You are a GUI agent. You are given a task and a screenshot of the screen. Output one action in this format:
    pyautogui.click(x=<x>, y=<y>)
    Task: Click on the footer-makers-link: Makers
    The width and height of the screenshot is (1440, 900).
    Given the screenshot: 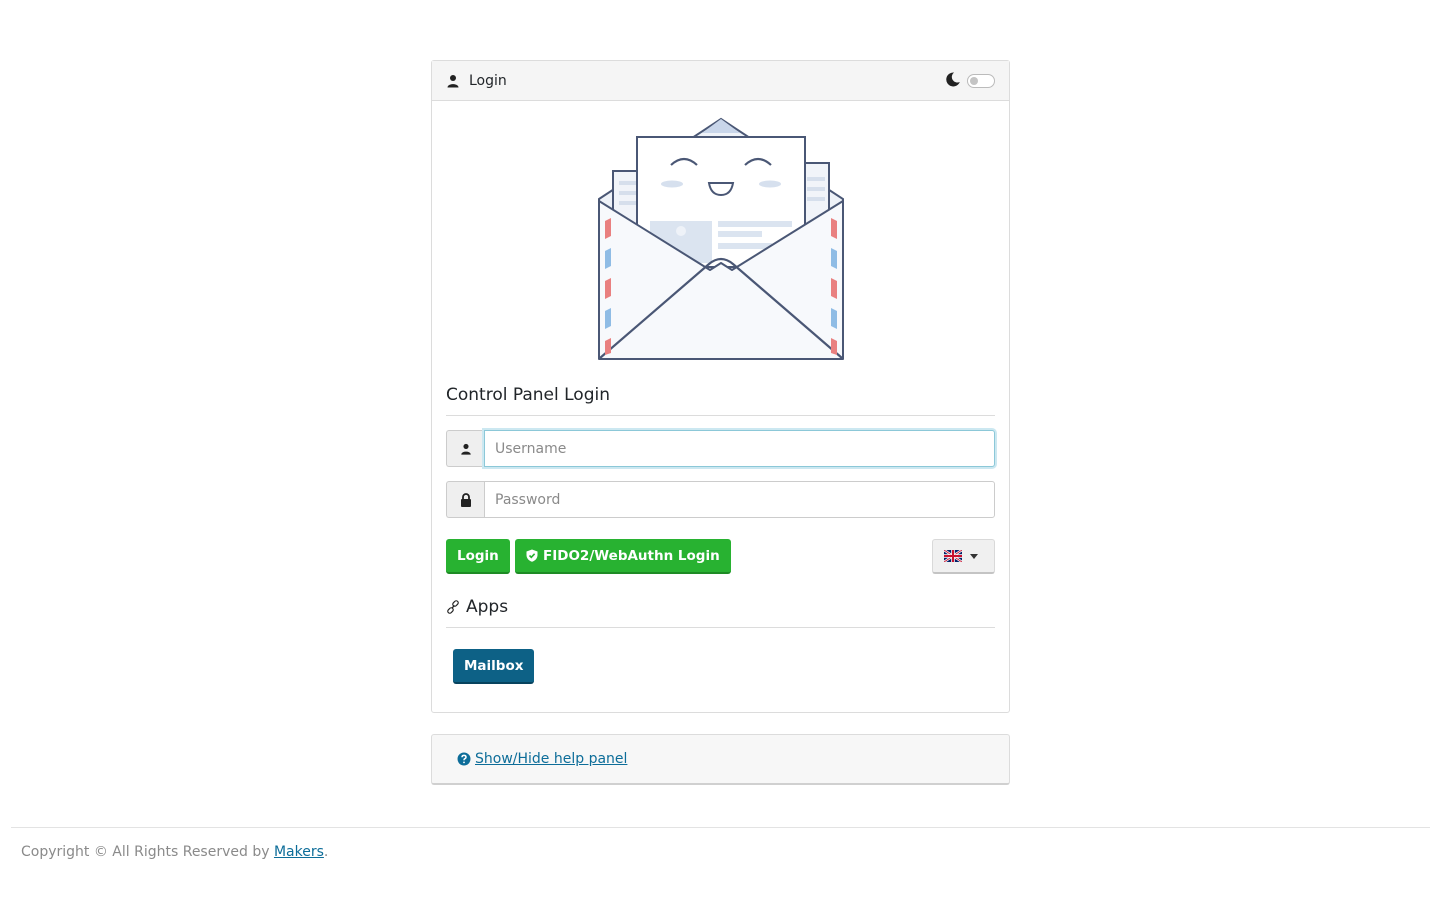 What is the action you would take?
    pyautogui.click(x=299, y=852)
    